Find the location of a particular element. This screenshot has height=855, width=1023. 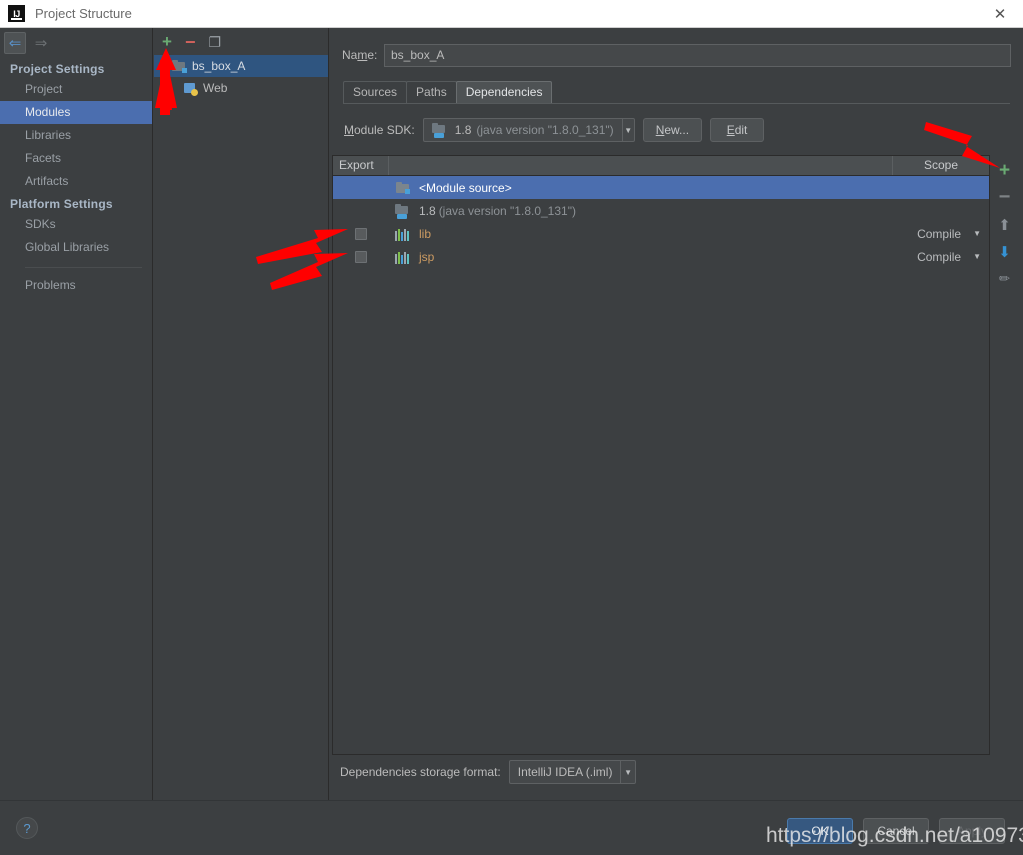

edit-sdk-button: Edit is located at coordinates (737, 130).